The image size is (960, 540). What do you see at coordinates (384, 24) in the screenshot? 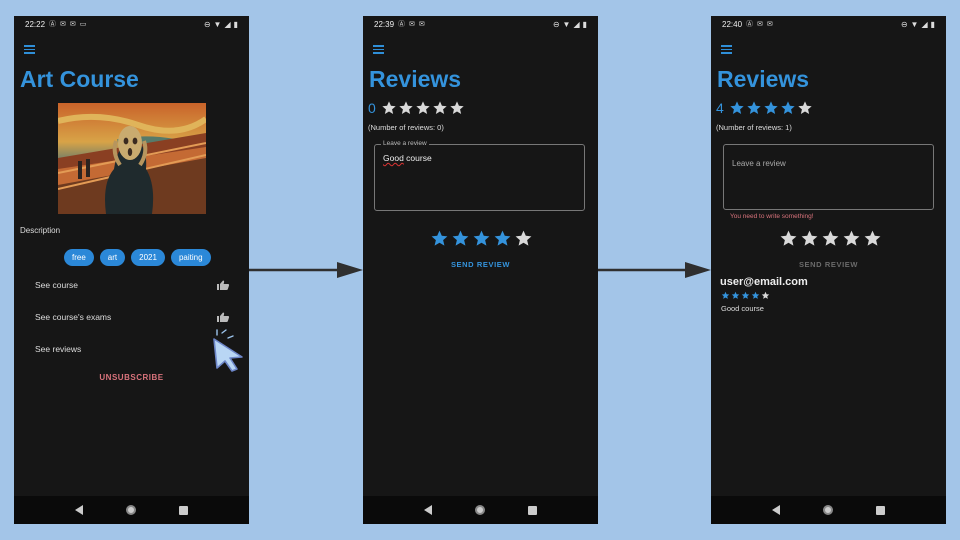
I see `status-time: 22:39` at bounding box center [384, 24].